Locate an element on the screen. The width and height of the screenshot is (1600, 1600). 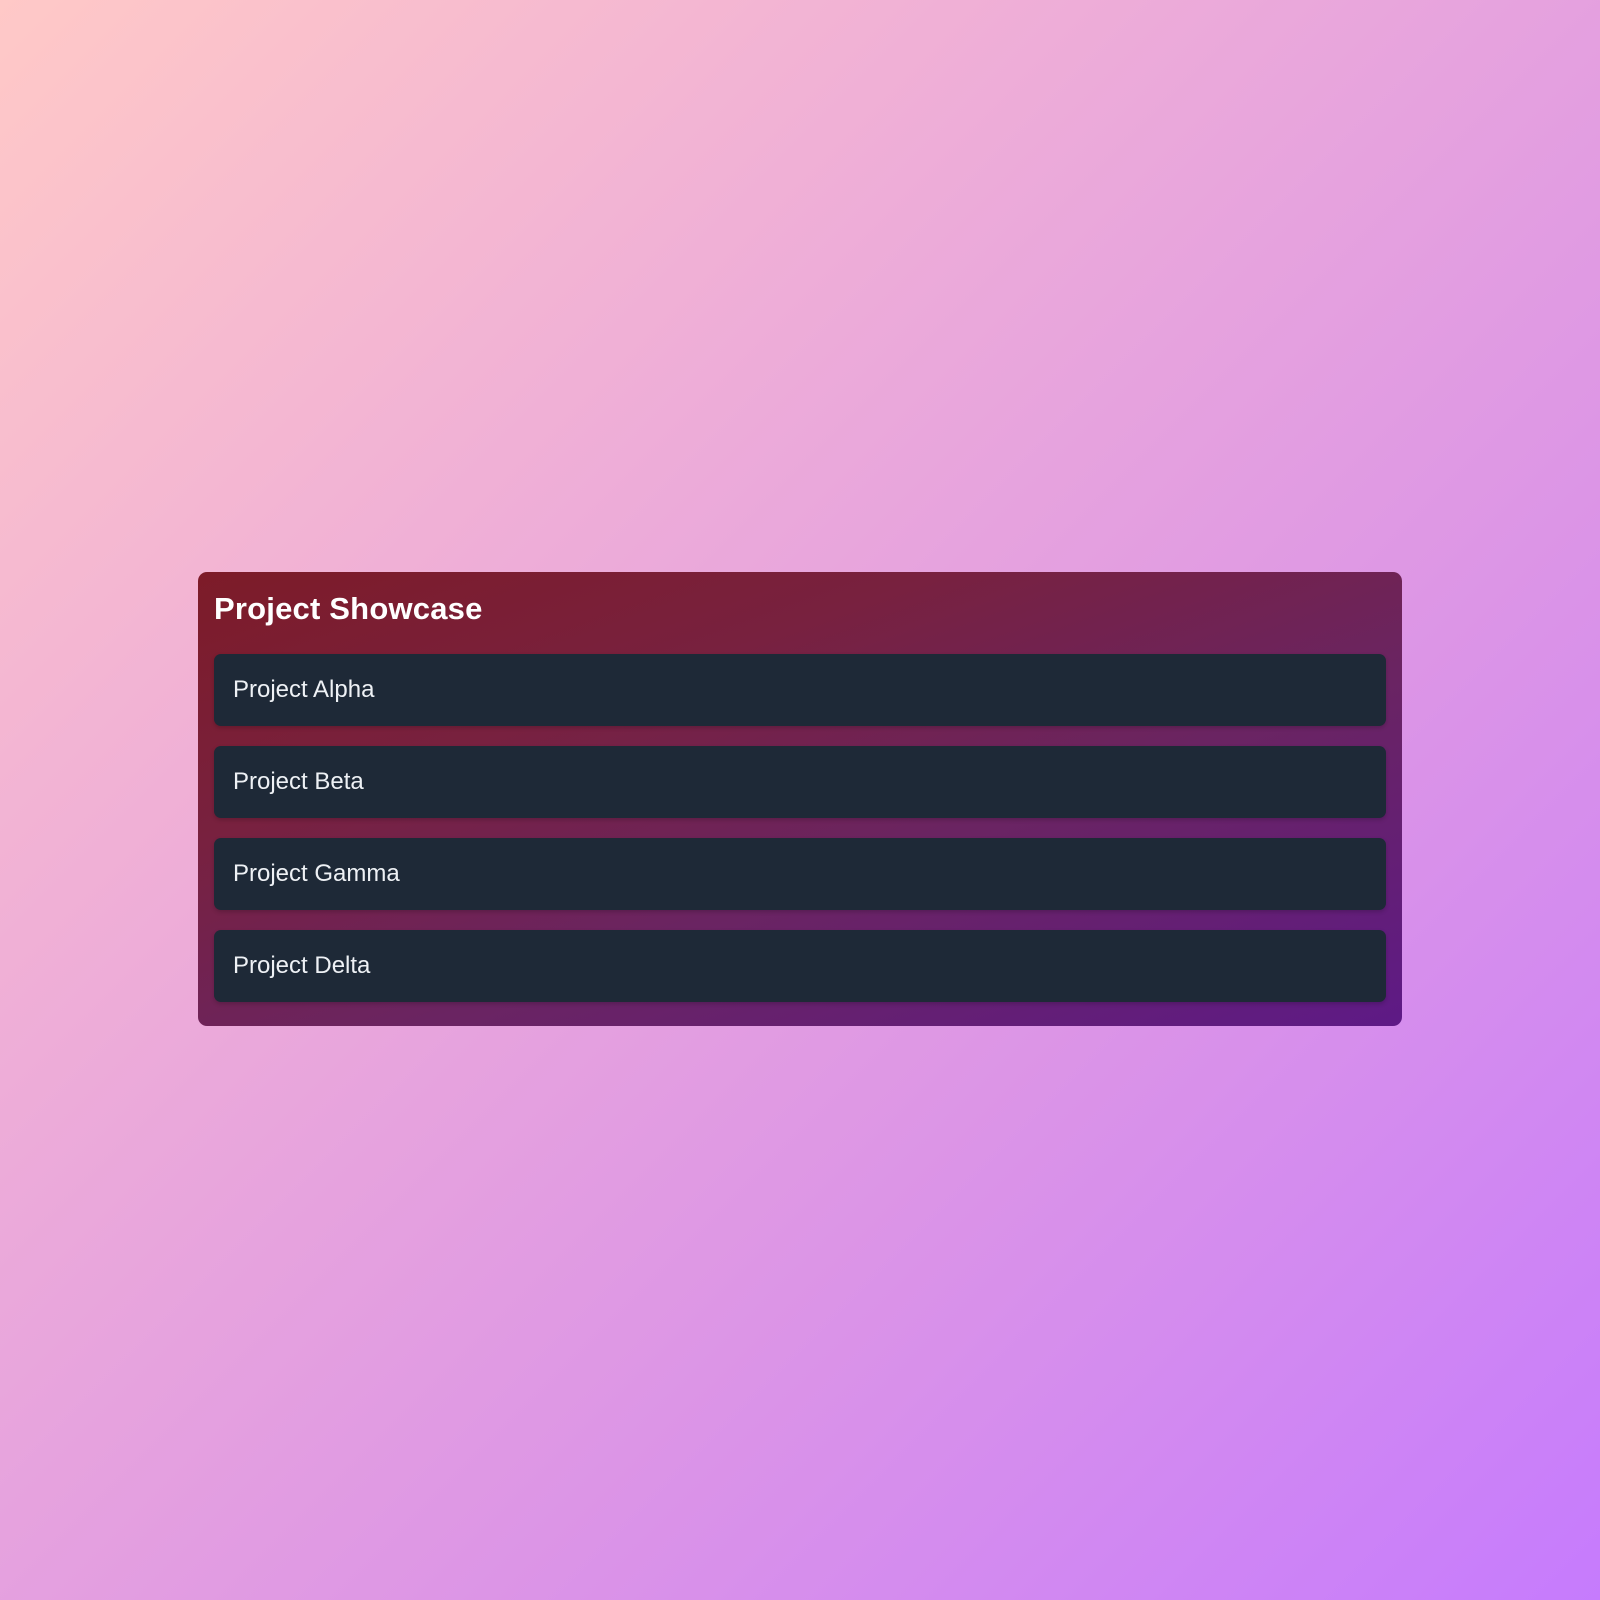
project-item-alpha: Project Alpha is located at coordinates (800, 690).